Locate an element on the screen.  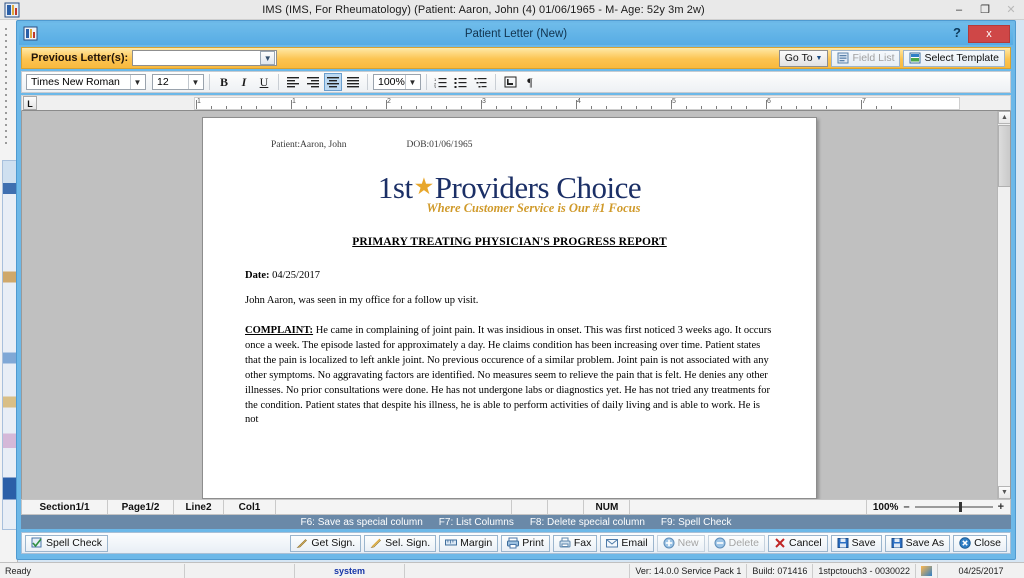
get-signature-button: Get Sign. is located at coordinates (326, 543).